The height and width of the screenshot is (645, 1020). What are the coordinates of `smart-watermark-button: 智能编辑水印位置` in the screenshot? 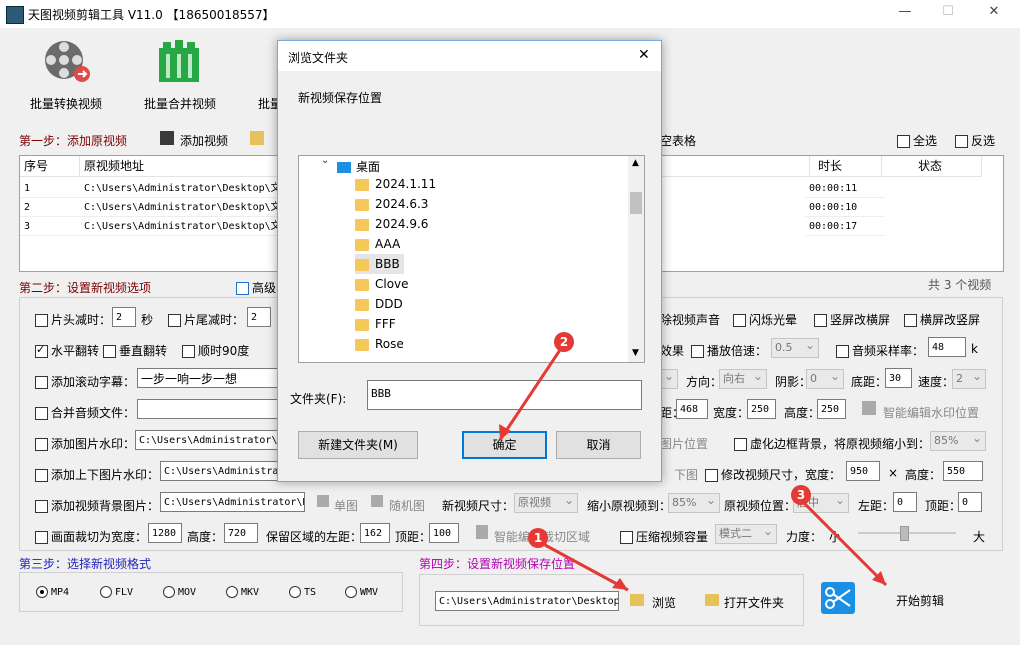 It's located at (931, 412).